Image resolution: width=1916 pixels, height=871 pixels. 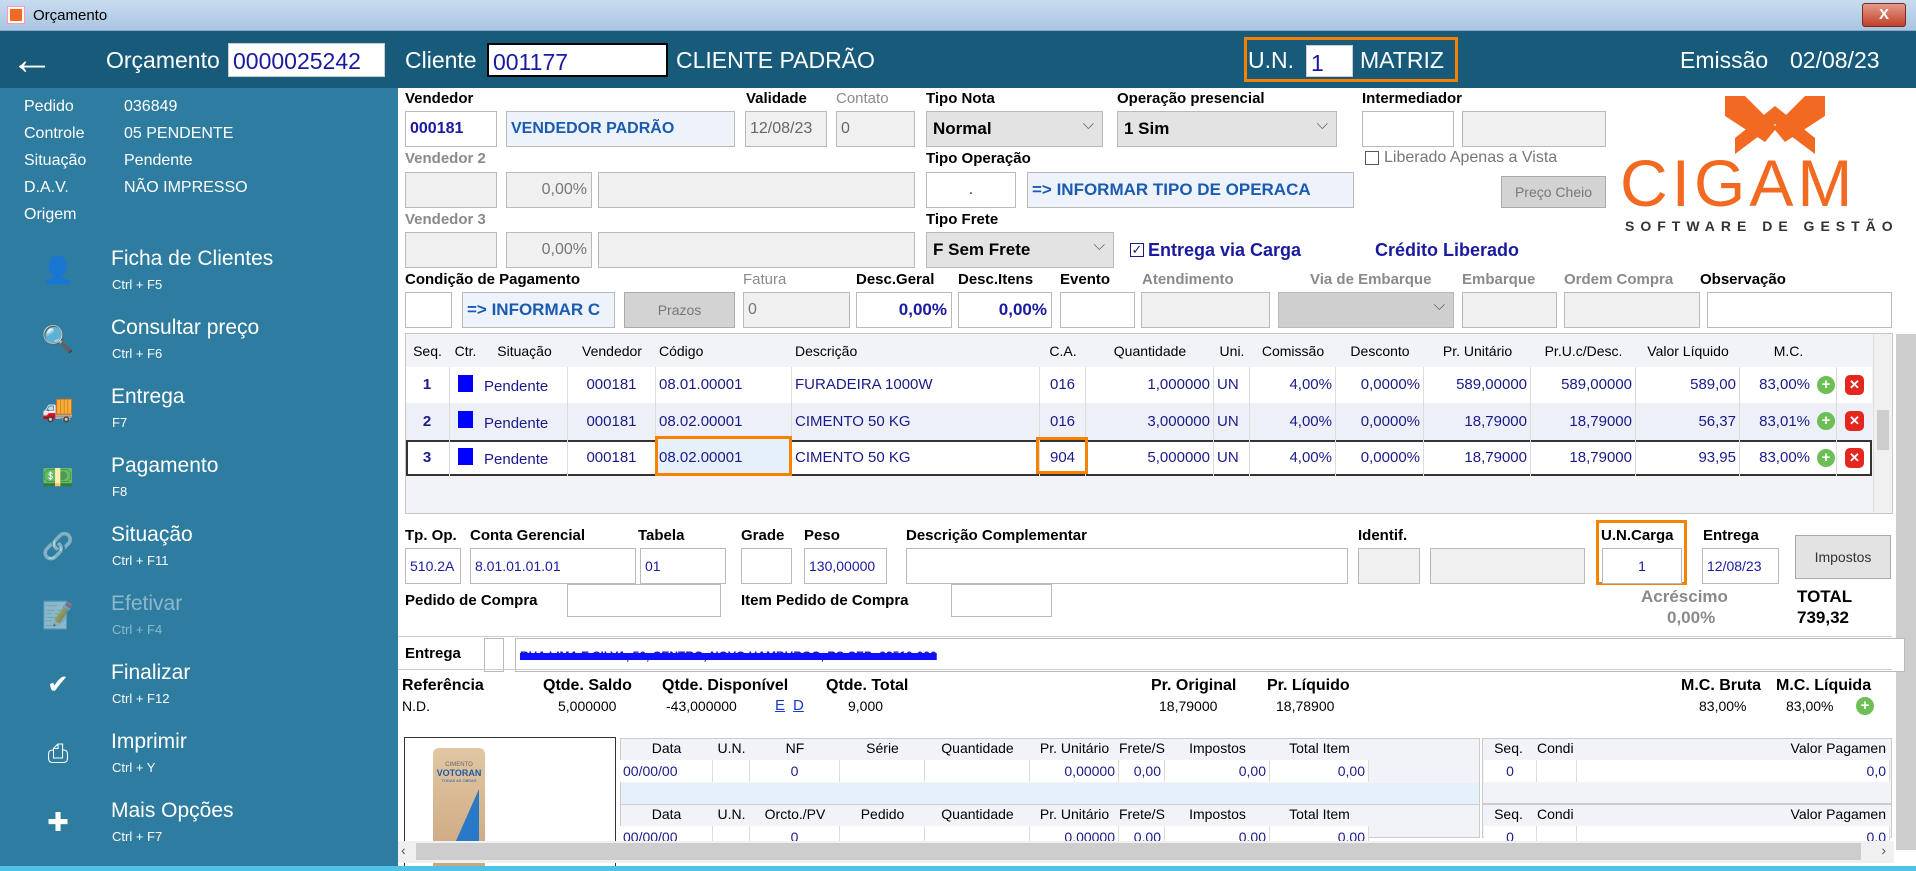 What do you see at coordinates (451, 129) in the screenshot?
I see `vendedor-code-input: 000181` at bounding box center [451, 129].